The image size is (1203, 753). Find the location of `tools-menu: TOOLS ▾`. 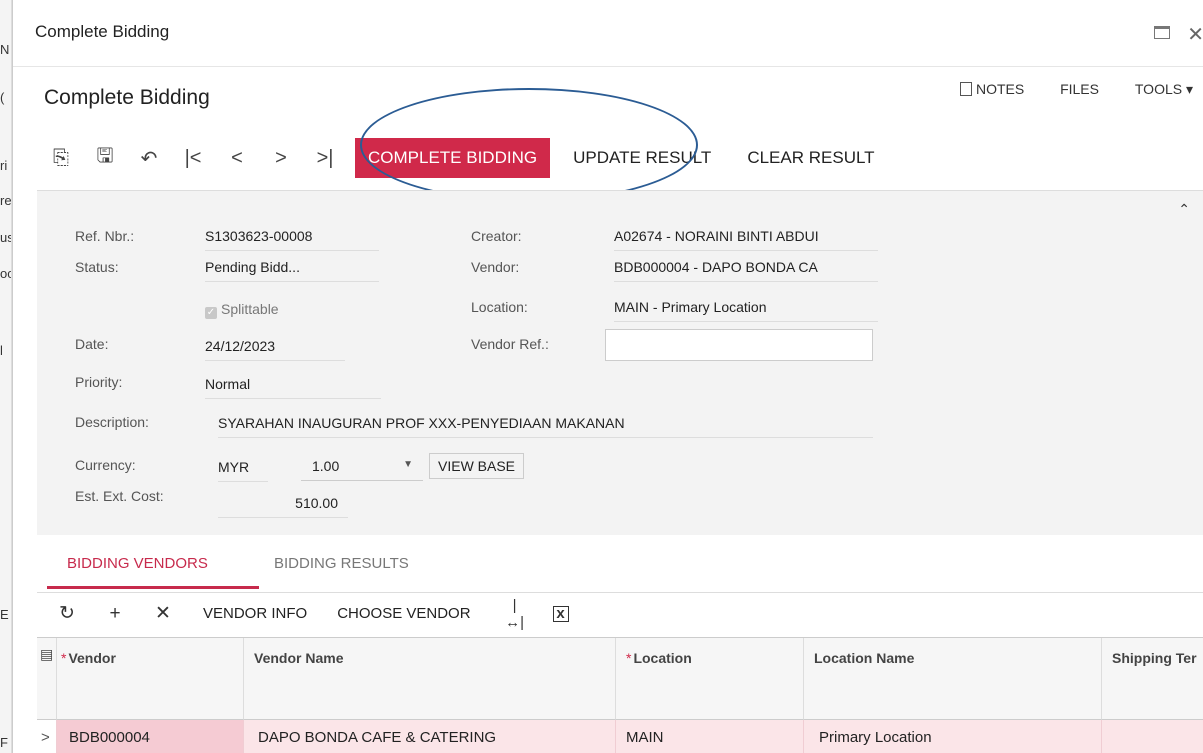

tools-menu: TOOLS ▾ is located at coordinates (1164, 89).